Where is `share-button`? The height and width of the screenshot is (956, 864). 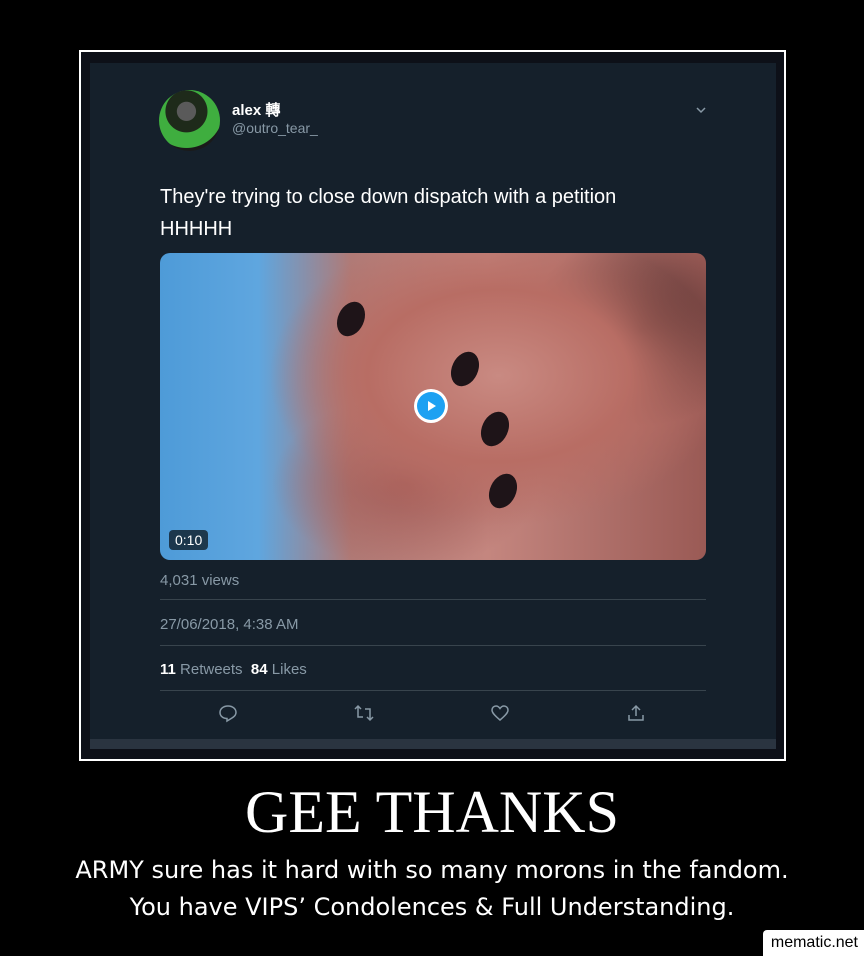 share-button is located at coordinates (636, 713).